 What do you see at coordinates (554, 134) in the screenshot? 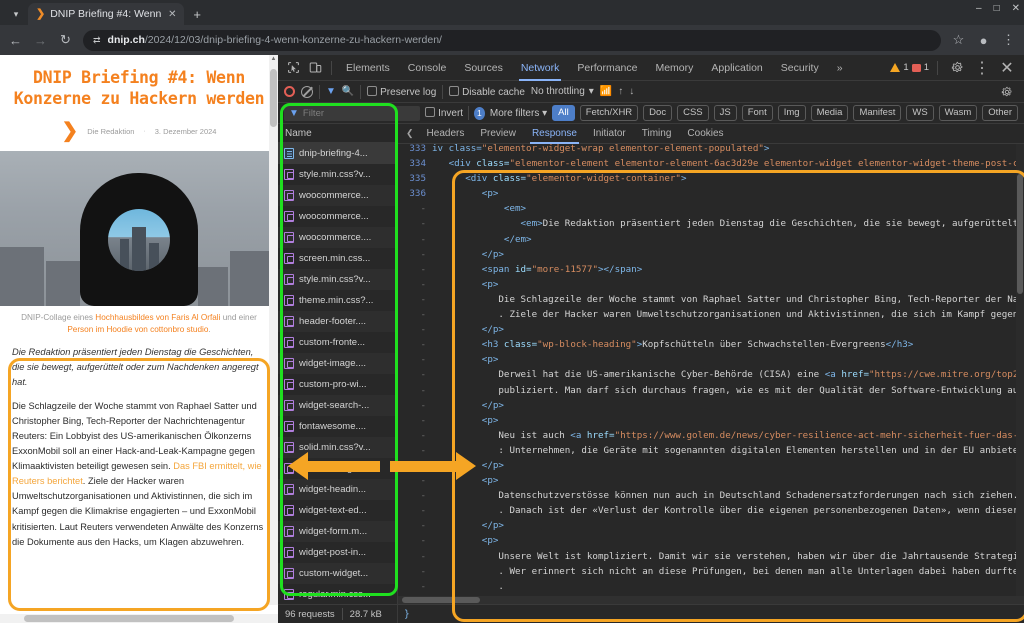
I see `detail-tab-response: Response` at bounding box center [554, 134].